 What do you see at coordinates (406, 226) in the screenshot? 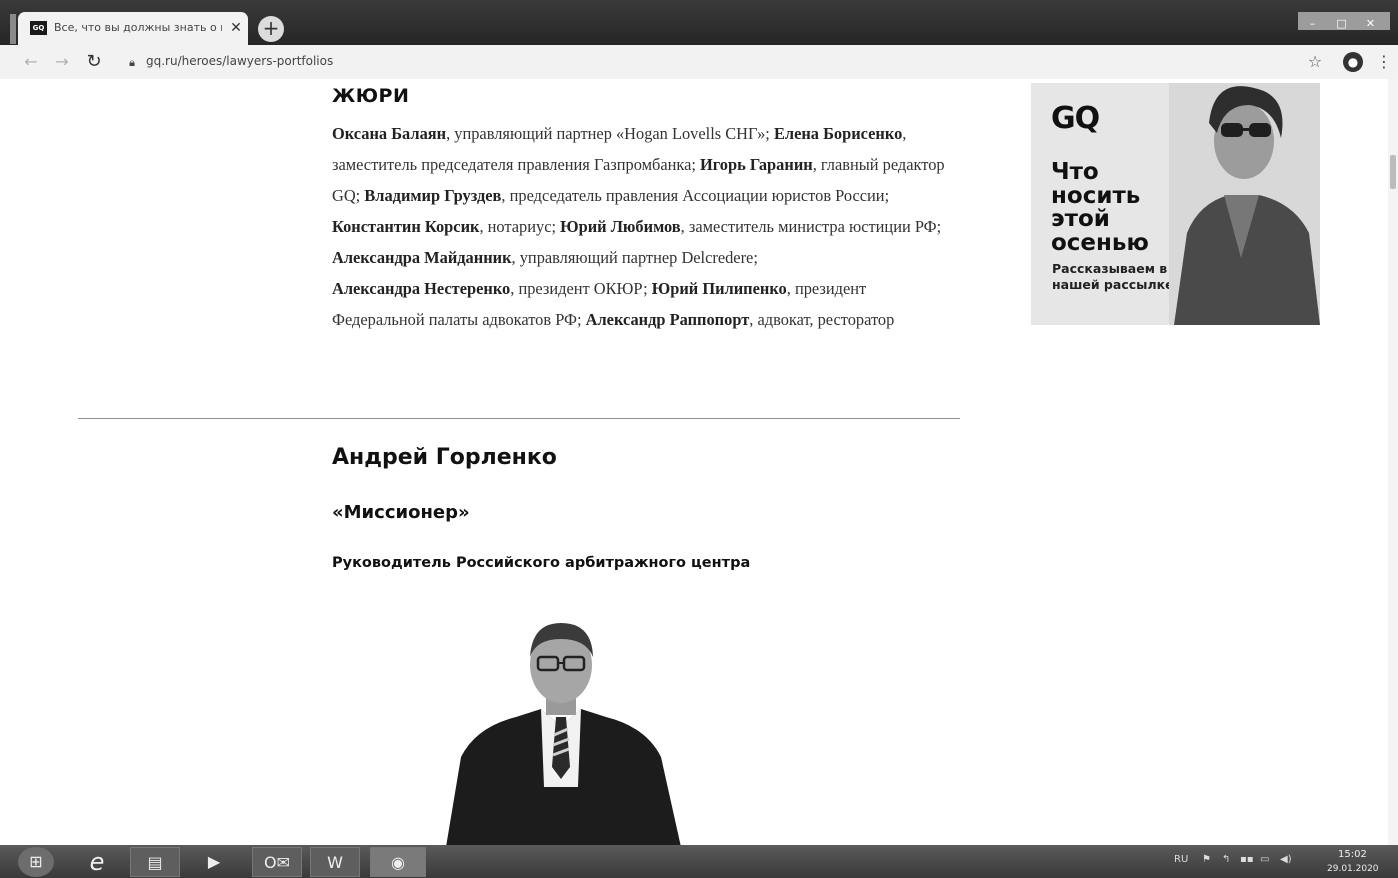
I see `jury-member-name: Константин Корсик` at bounding box center [406, 226].